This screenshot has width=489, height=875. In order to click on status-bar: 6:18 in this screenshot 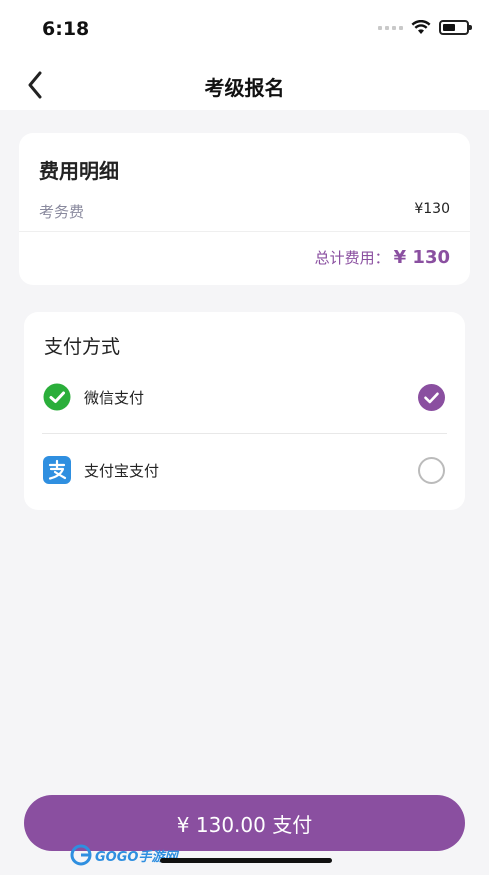, I will do `click(244, 30)`.